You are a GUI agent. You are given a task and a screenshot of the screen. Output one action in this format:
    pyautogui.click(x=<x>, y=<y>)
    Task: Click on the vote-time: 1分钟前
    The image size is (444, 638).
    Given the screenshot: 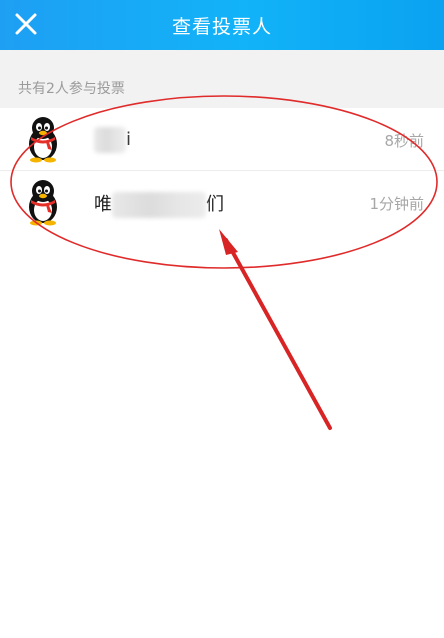 What is the action you would take?
    pyautogui.click(x=396, y=204)
    